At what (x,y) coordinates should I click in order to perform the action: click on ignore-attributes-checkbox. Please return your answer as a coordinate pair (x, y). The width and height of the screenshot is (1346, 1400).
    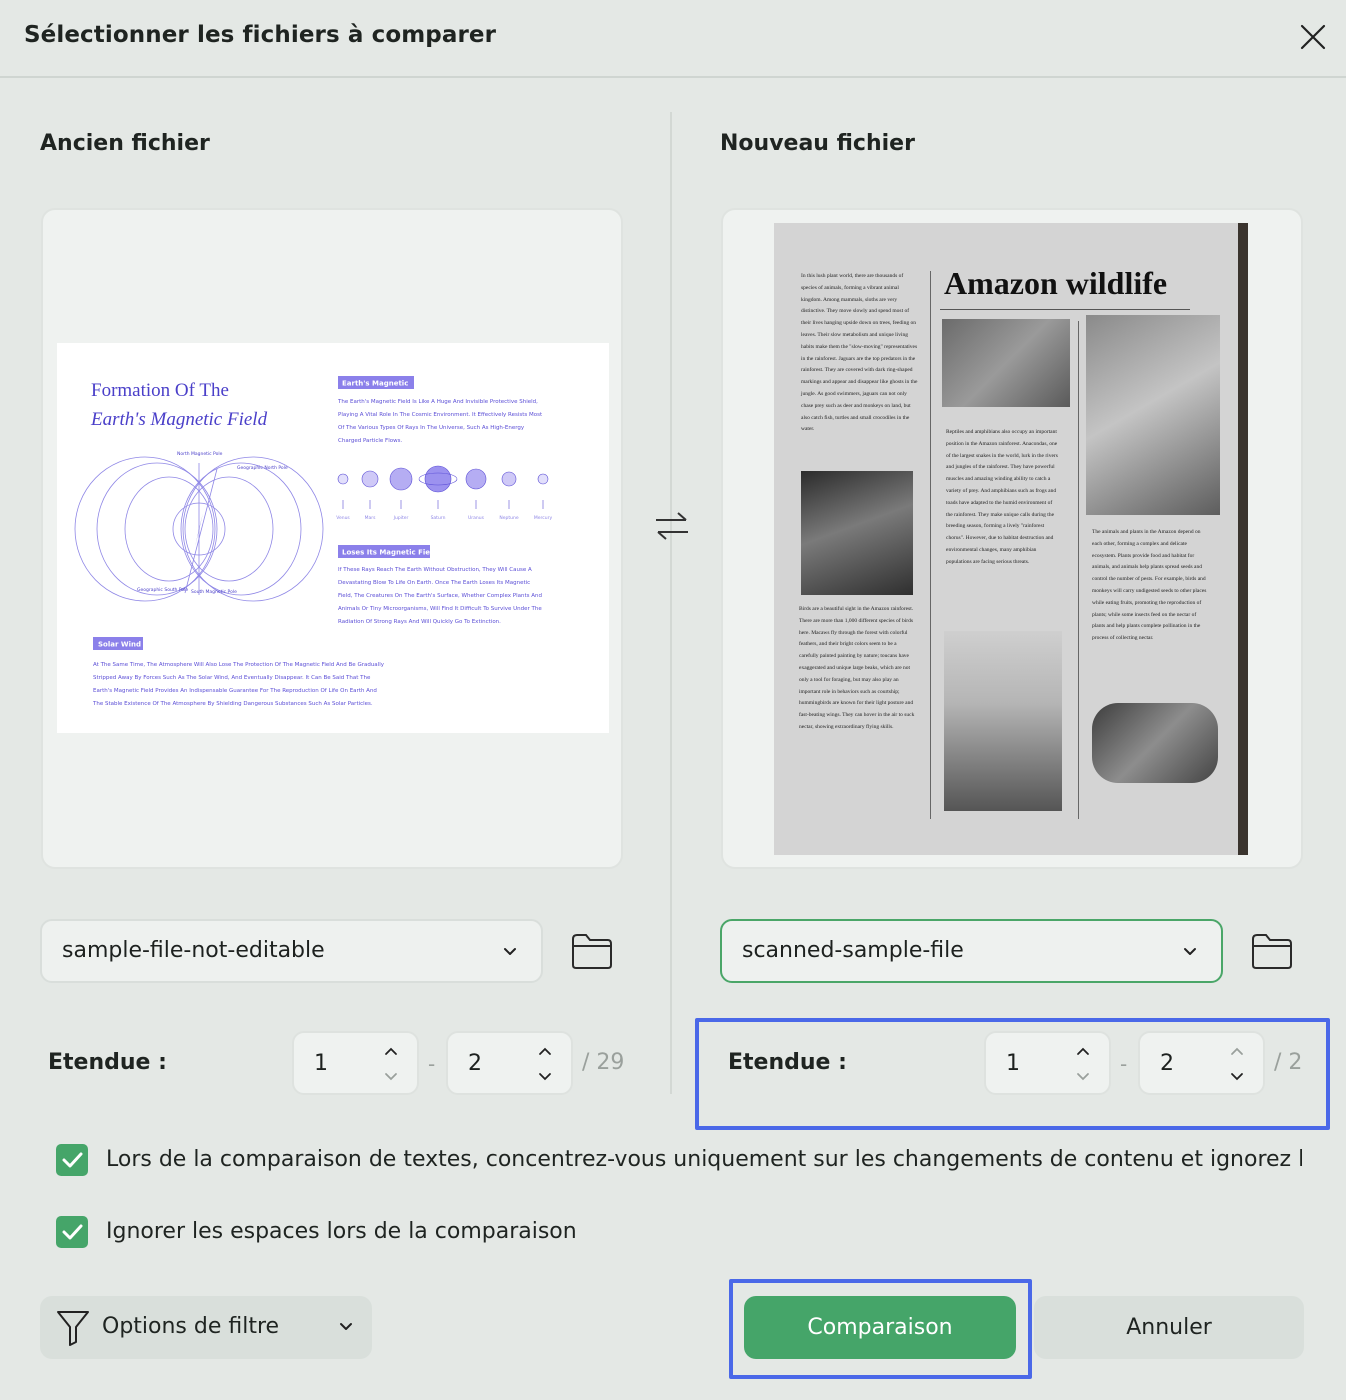
    Looking at the image, I should click on (72, 1160).